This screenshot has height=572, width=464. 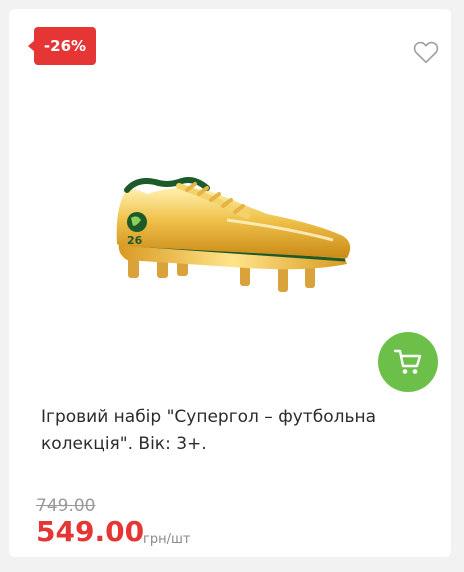 I want to click on product-image: 26, so click(x=233, y=237).